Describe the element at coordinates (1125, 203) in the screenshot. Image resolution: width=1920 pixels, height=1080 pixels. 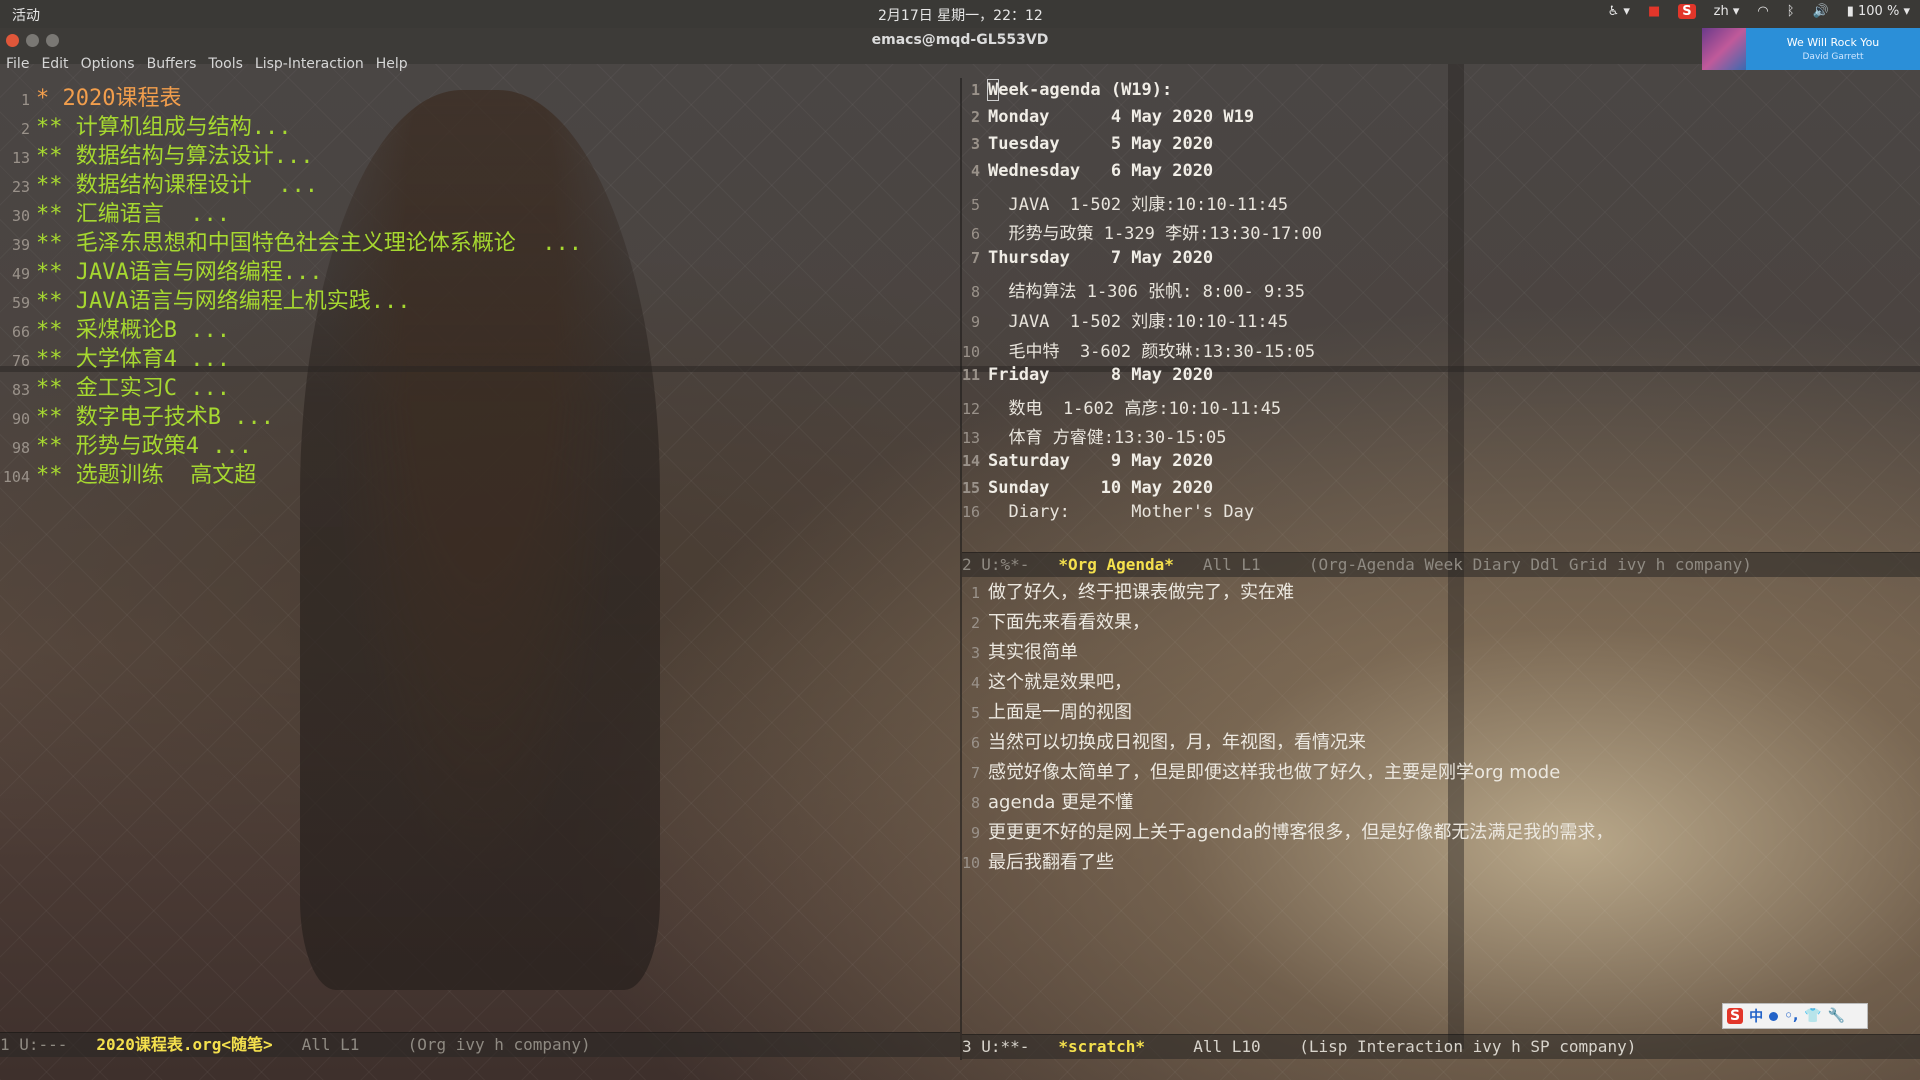
I see `agenda-item: 5 JAVA 1-502 刘康:10:10-11:45` at that location.